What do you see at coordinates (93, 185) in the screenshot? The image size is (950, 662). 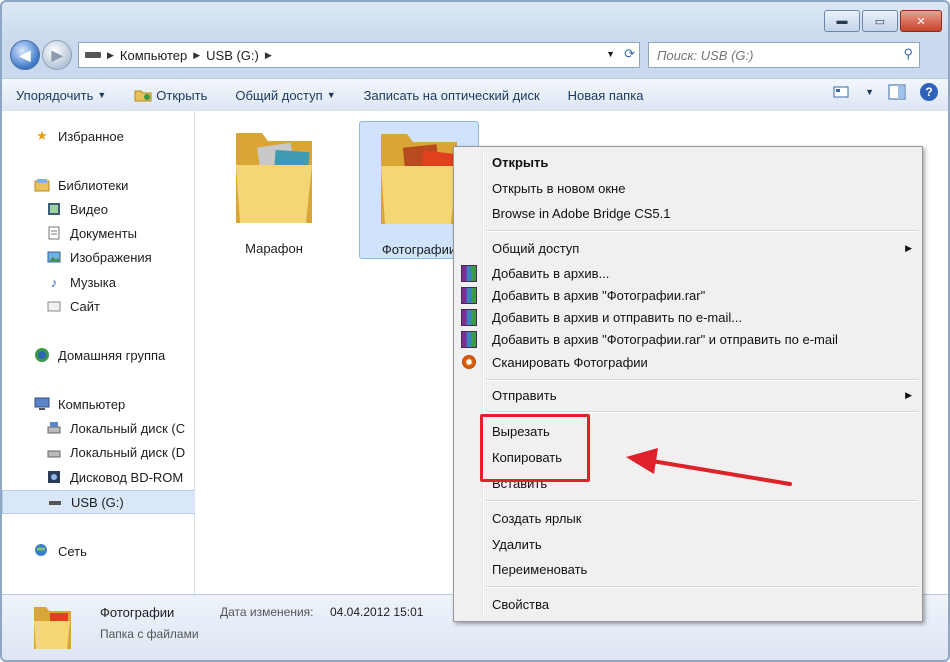 I see `sidebar-label: Библиотеки` at bounding box center [93, 185].